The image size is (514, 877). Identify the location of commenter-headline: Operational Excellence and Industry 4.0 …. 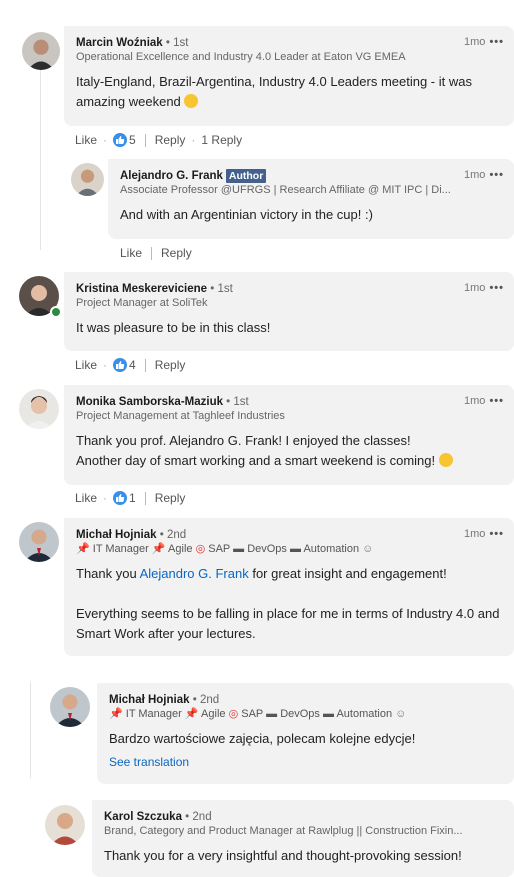
(241, 57).